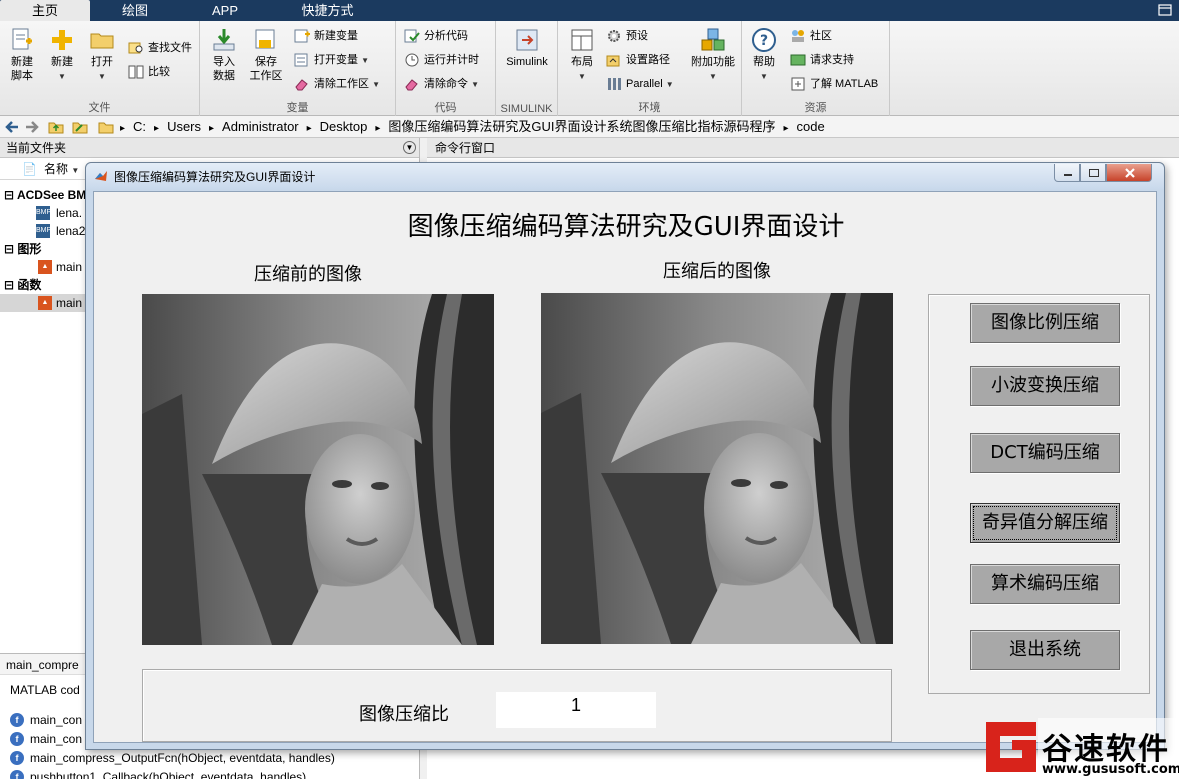 The image size is (1179, 779). I want to click on addons-button: 附加功能 ▼, so click(713, 55).